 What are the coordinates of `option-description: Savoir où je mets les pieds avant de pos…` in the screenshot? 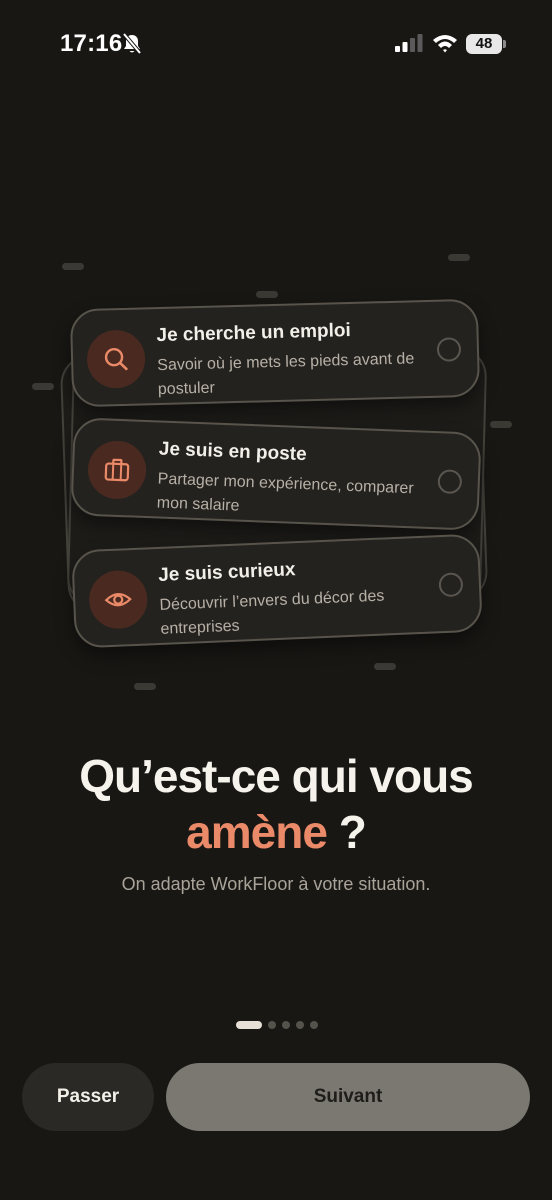 It's located at (286, 374).